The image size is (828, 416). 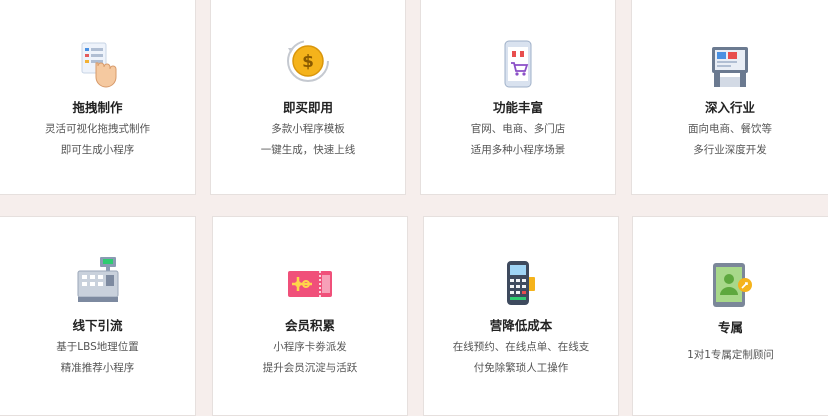 I want to click on feature-card-rich: 功能丰富 官网、电商、多门店 适用多种小程序场景, so click(x=518, y=97).